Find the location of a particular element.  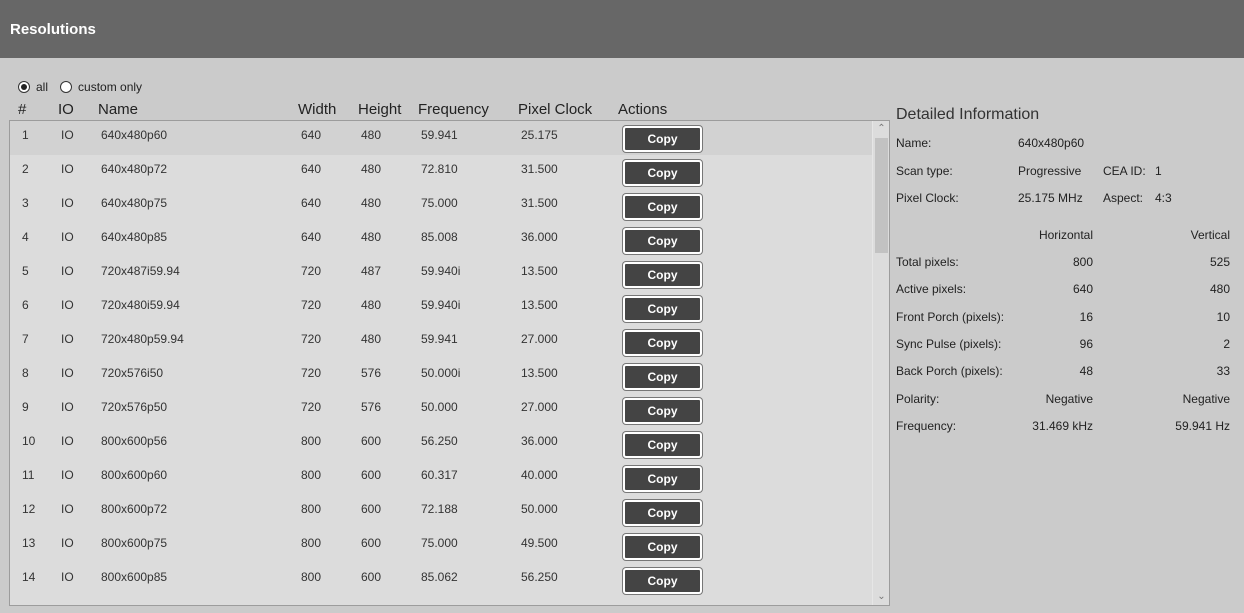

cell-num: 1 is located at coordinates (25, 135).